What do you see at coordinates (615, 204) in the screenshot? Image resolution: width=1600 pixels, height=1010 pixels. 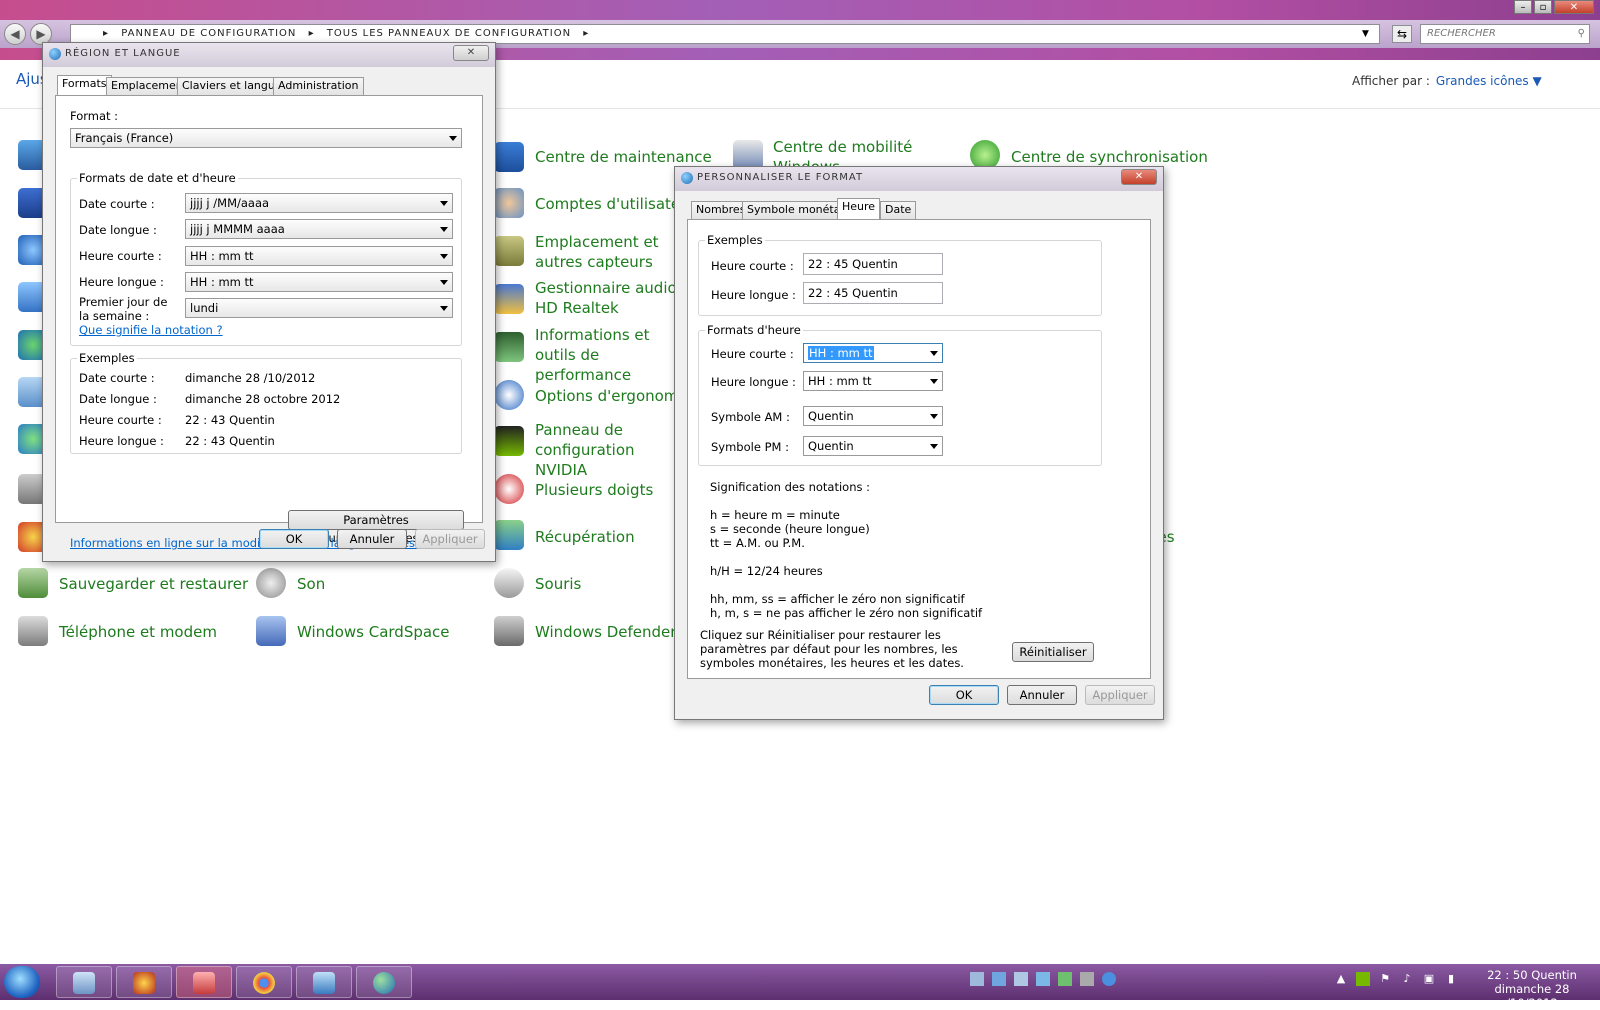 I see `cp-item-accounts: Comptes d'utilisateur` at bounding box center [615, 204].